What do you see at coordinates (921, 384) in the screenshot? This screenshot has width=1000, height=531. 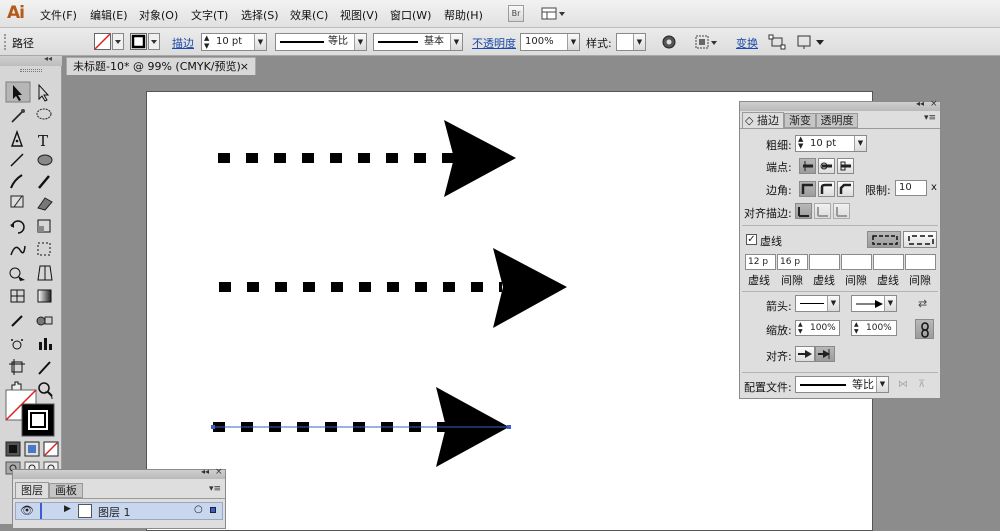 I see `flip-across-icon: ⊼` at bounding box center [921, 384].